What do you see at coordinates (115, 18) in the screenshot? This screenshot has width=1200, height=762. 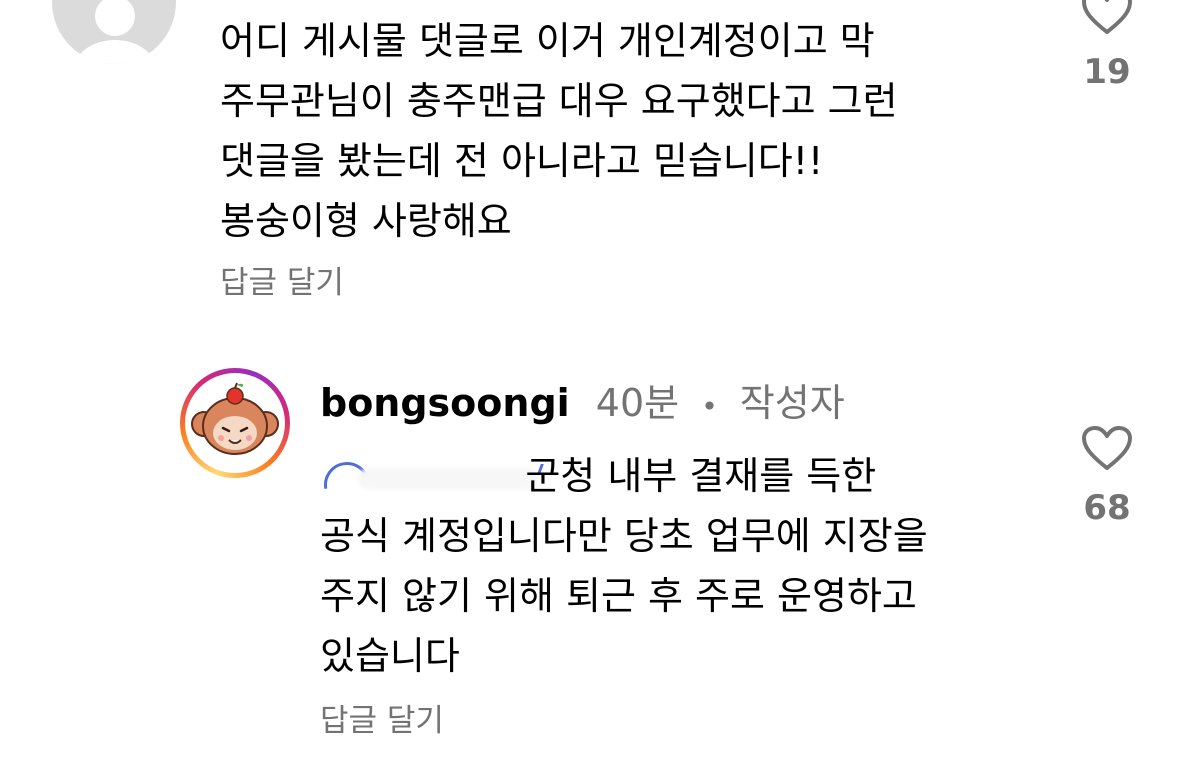 I see `avatar-head-shape` at bounding box center [115, 18].